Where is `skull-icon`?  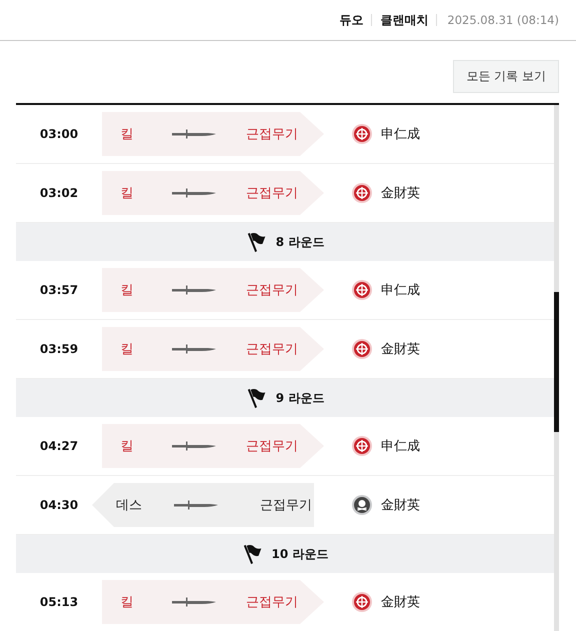 skull-icon is located at coordinates (362, 505).